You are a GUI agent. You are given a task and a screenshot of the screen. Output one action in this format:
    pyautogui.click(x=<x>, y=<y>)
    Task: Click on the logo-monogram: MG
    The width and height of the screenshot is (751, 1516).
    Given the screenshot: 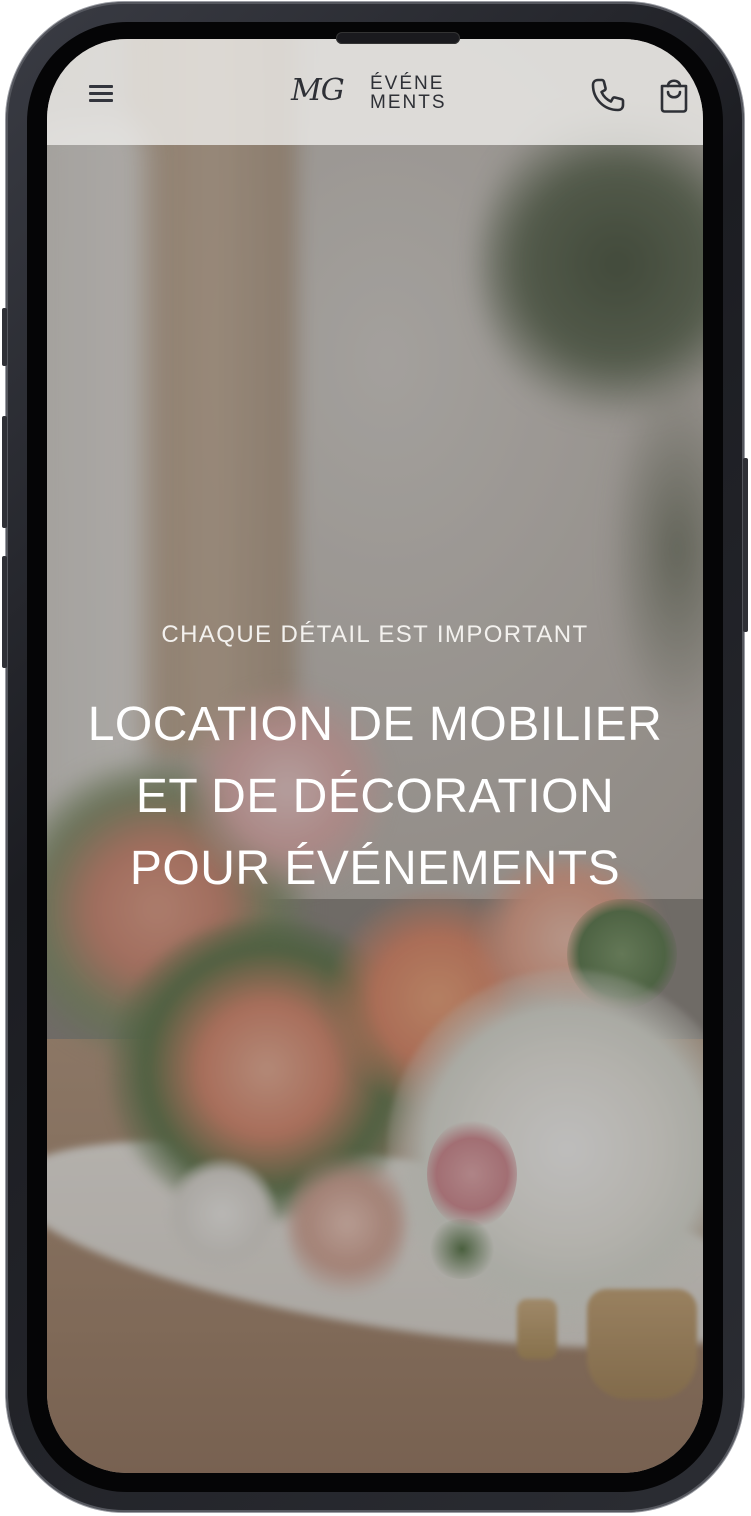 What is the action you would take?
    pyautogui.click(x=318, y=90)
    